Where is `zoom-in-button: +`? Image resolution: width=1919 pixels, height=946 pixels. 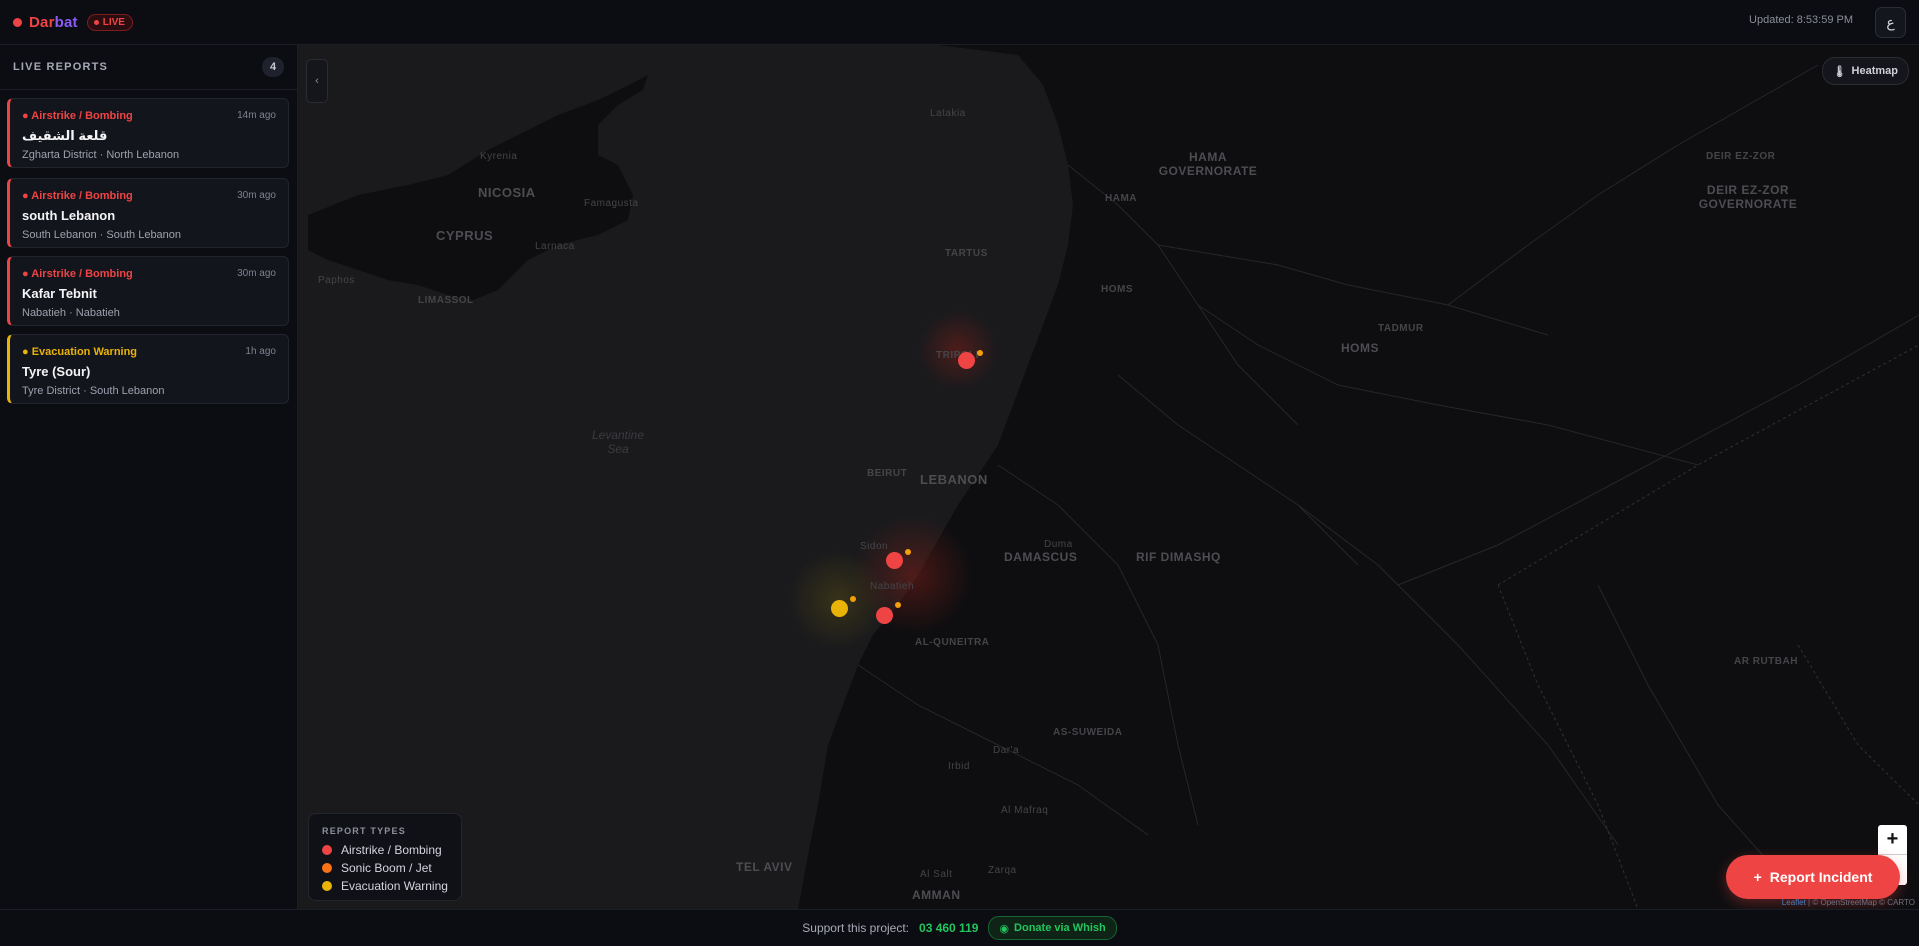
zoom-in-button: + is located at coordinates (1892, 840).